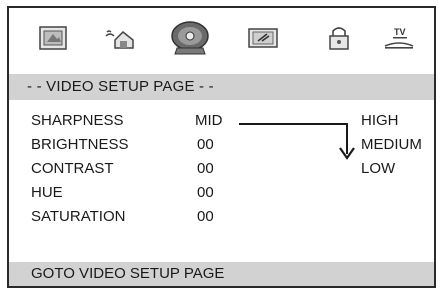 The image size is (445, 293). Describe the element at coordinates (263, 38) in the screenshot. I see `preference-icon` at that location.